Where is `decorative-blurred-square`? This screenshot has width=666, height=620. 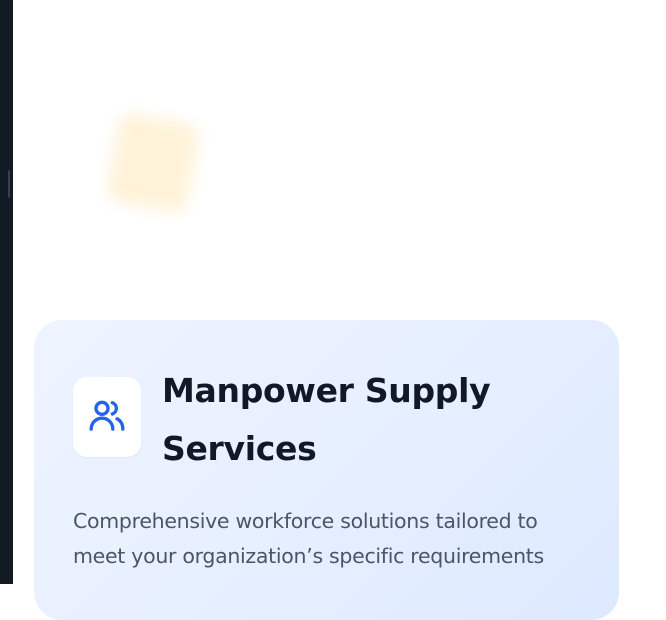
decorative-blurred-square is located at coordinates (153, 163).